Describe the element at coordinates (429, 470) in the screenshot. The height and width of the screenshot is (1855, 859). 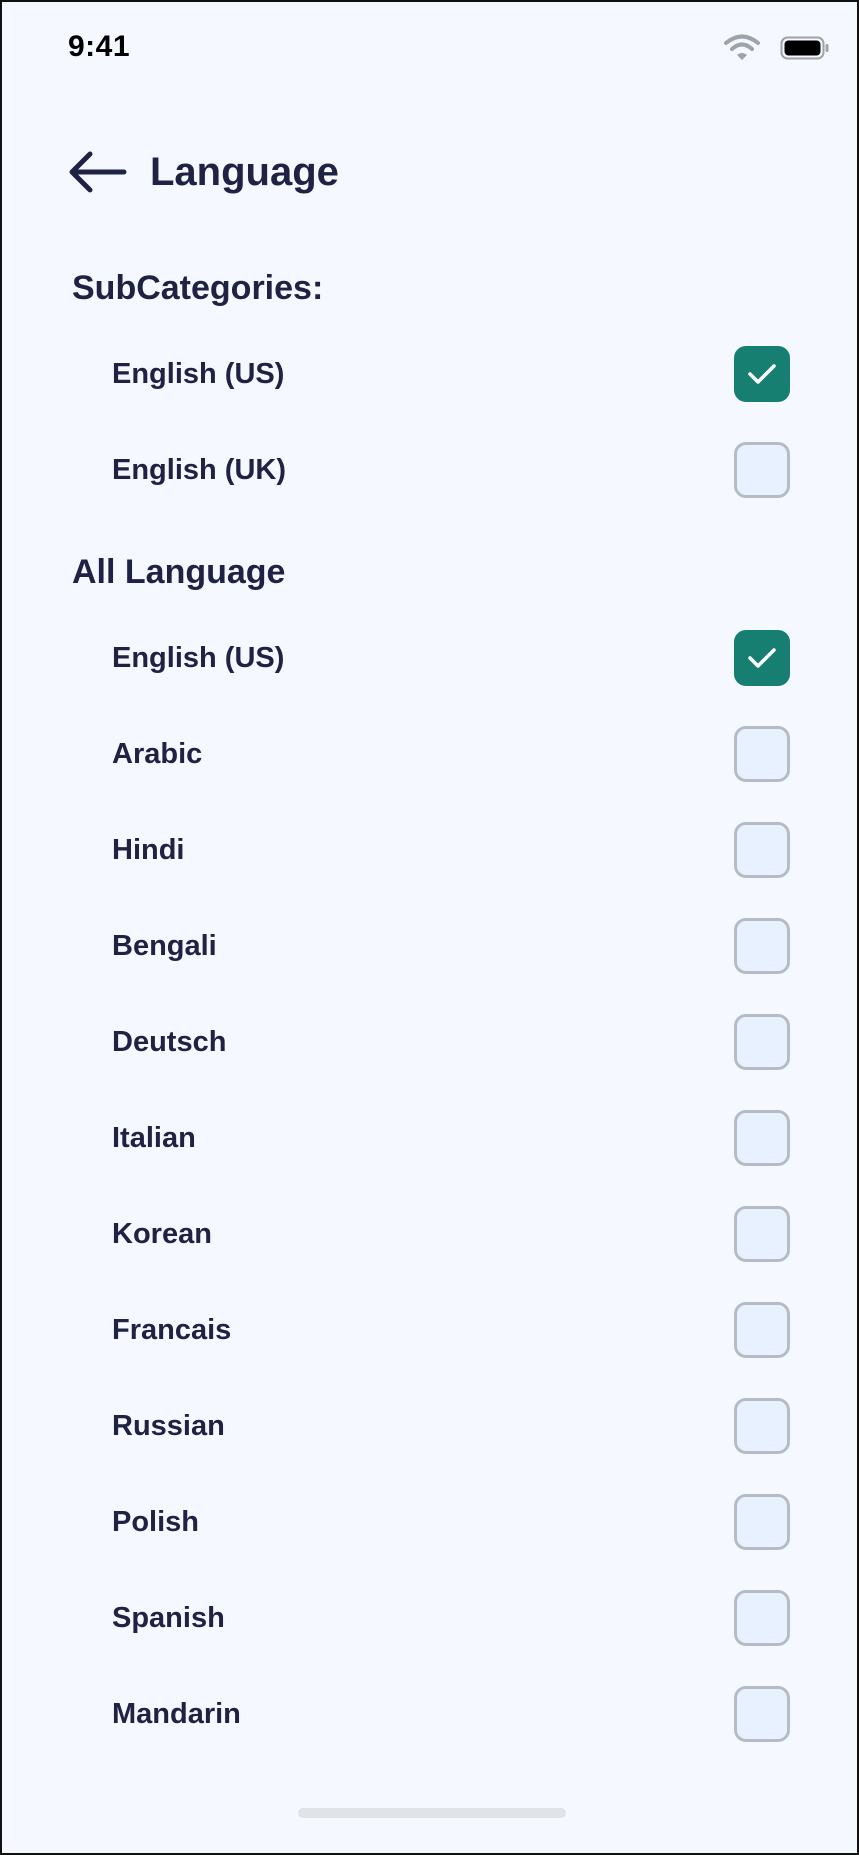
I see `subcategory-row-english-uk: English (UK)` at that location.